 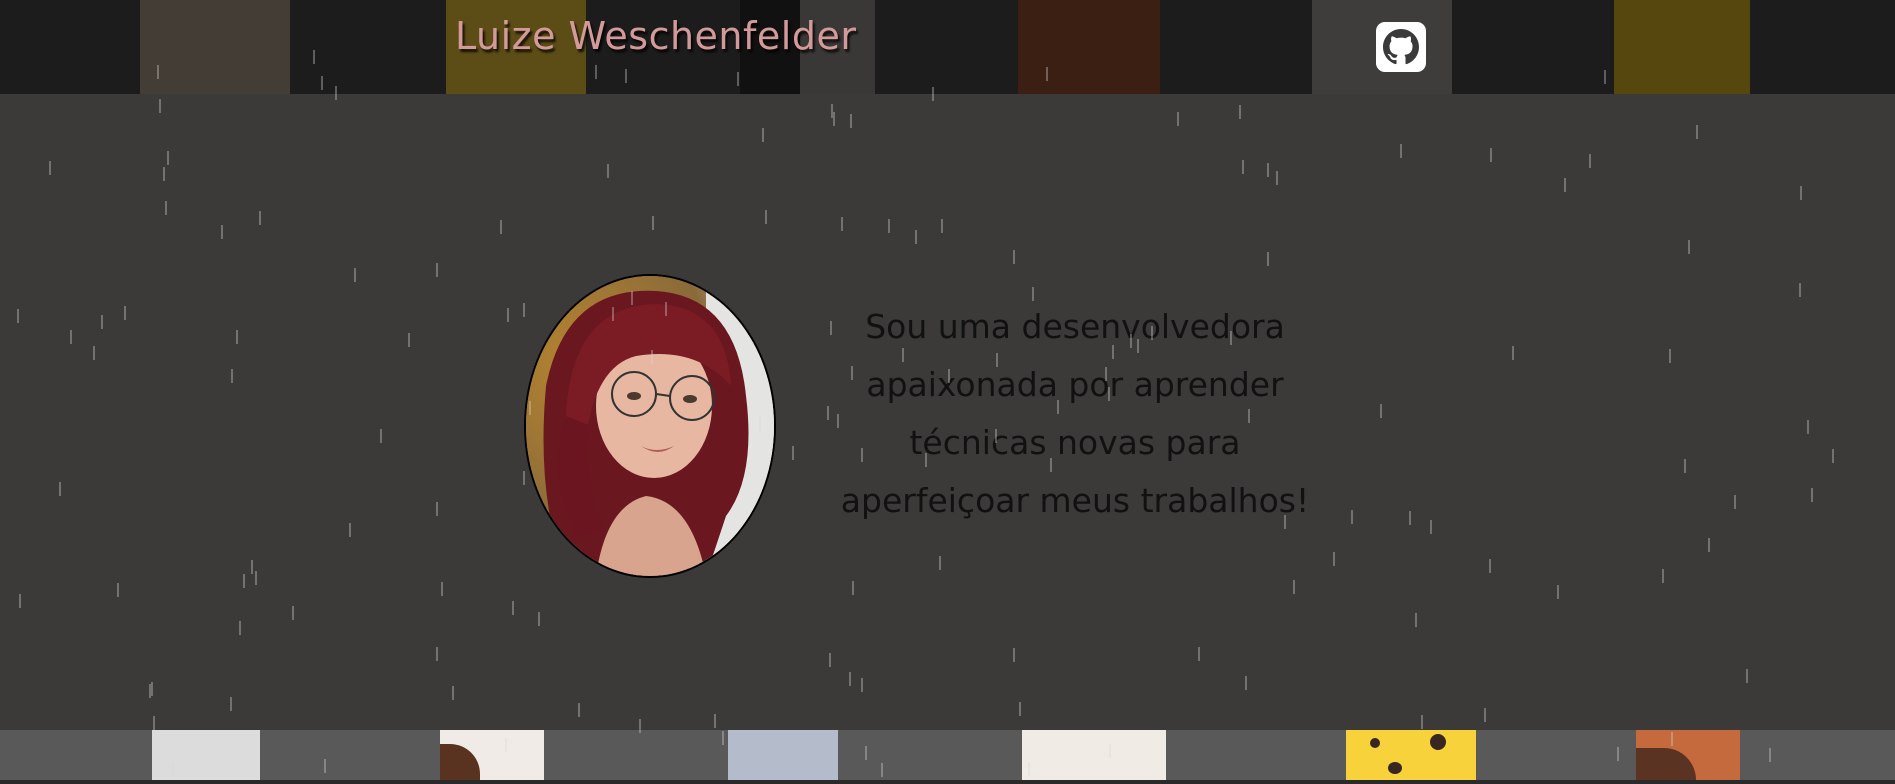 What do you see at coordinates (1075, 442) in the screenshot?
I see `bio-line: técnicas novas para` at bounding box center [1075, 442].